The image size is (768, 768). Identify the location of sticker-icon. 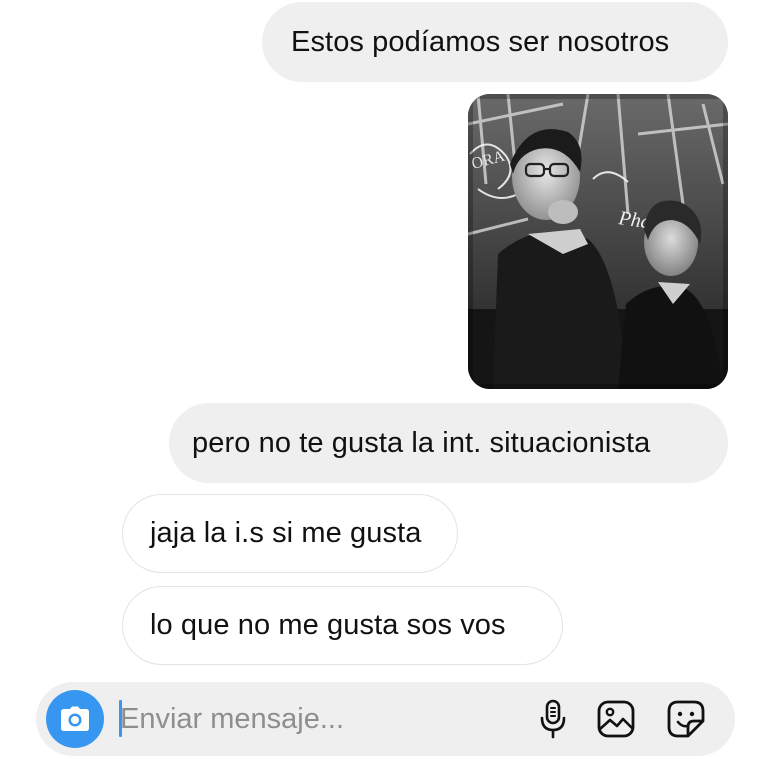
(686, 719).